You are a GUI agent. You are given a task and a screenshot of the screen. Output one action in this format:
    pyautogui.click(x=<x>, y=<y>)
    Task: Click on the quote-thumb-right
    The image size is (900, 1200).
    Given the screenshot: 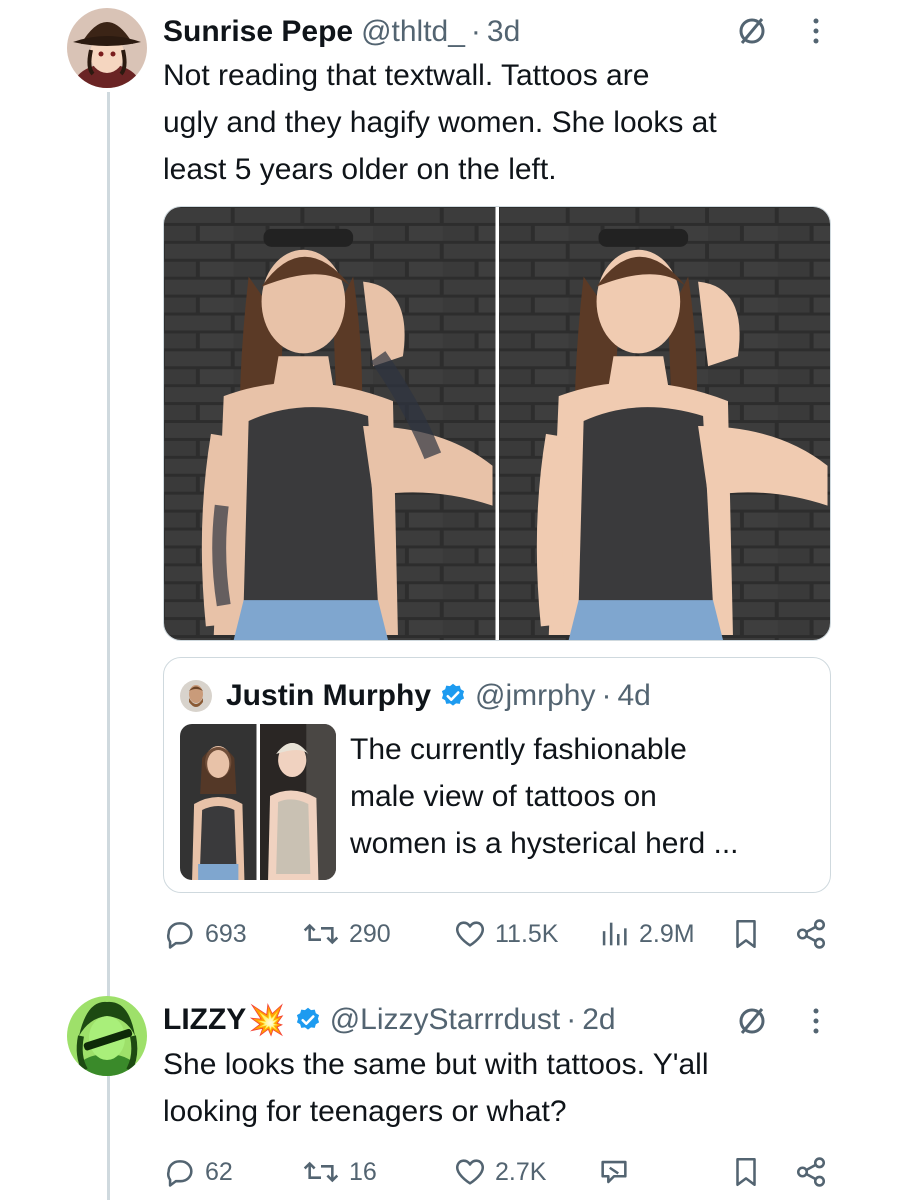 What is the action you would take?
    pyautogui.click(x=297, y=802)
    